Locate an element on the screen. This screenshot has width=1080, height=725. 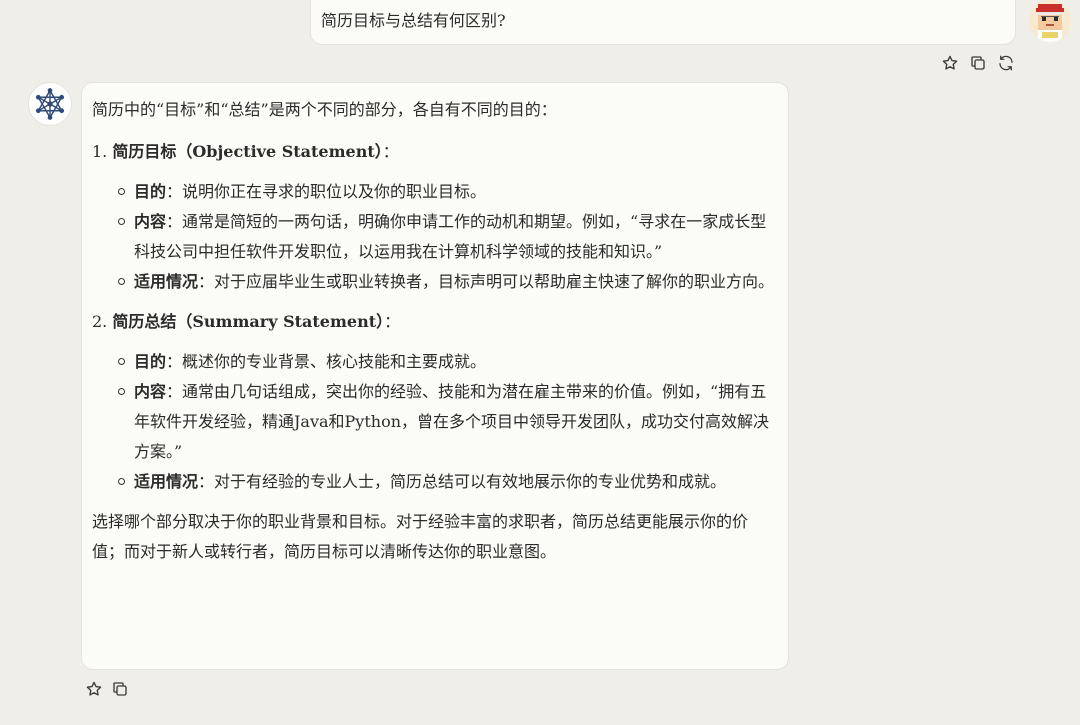
list-item: 目的：概述你的专业背景、核心技能和主要成就。 is located at coordinates (448, 362).